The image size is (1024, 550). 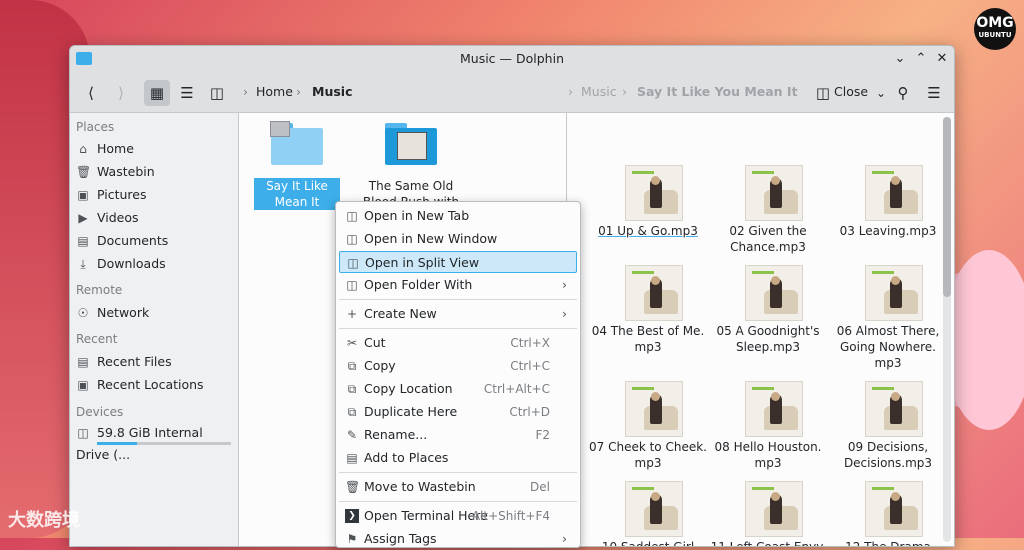 What do you see at coordinates (83, 218) in the screenshot?
I see `videos-icon: ▶` at bounding box center [83, 218].